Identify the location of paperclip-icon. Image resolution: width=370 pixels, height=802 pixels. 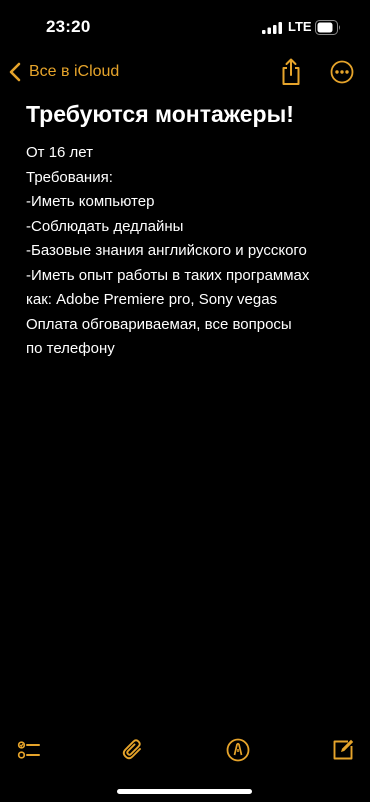
(133, 750).